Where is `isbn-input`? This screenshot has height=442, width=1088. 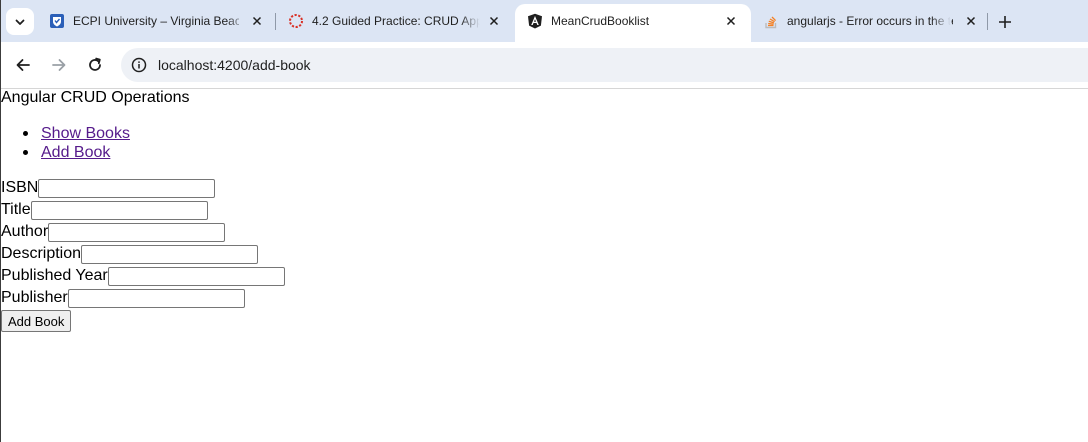
isbn-input is located at coordinates (127, 188).